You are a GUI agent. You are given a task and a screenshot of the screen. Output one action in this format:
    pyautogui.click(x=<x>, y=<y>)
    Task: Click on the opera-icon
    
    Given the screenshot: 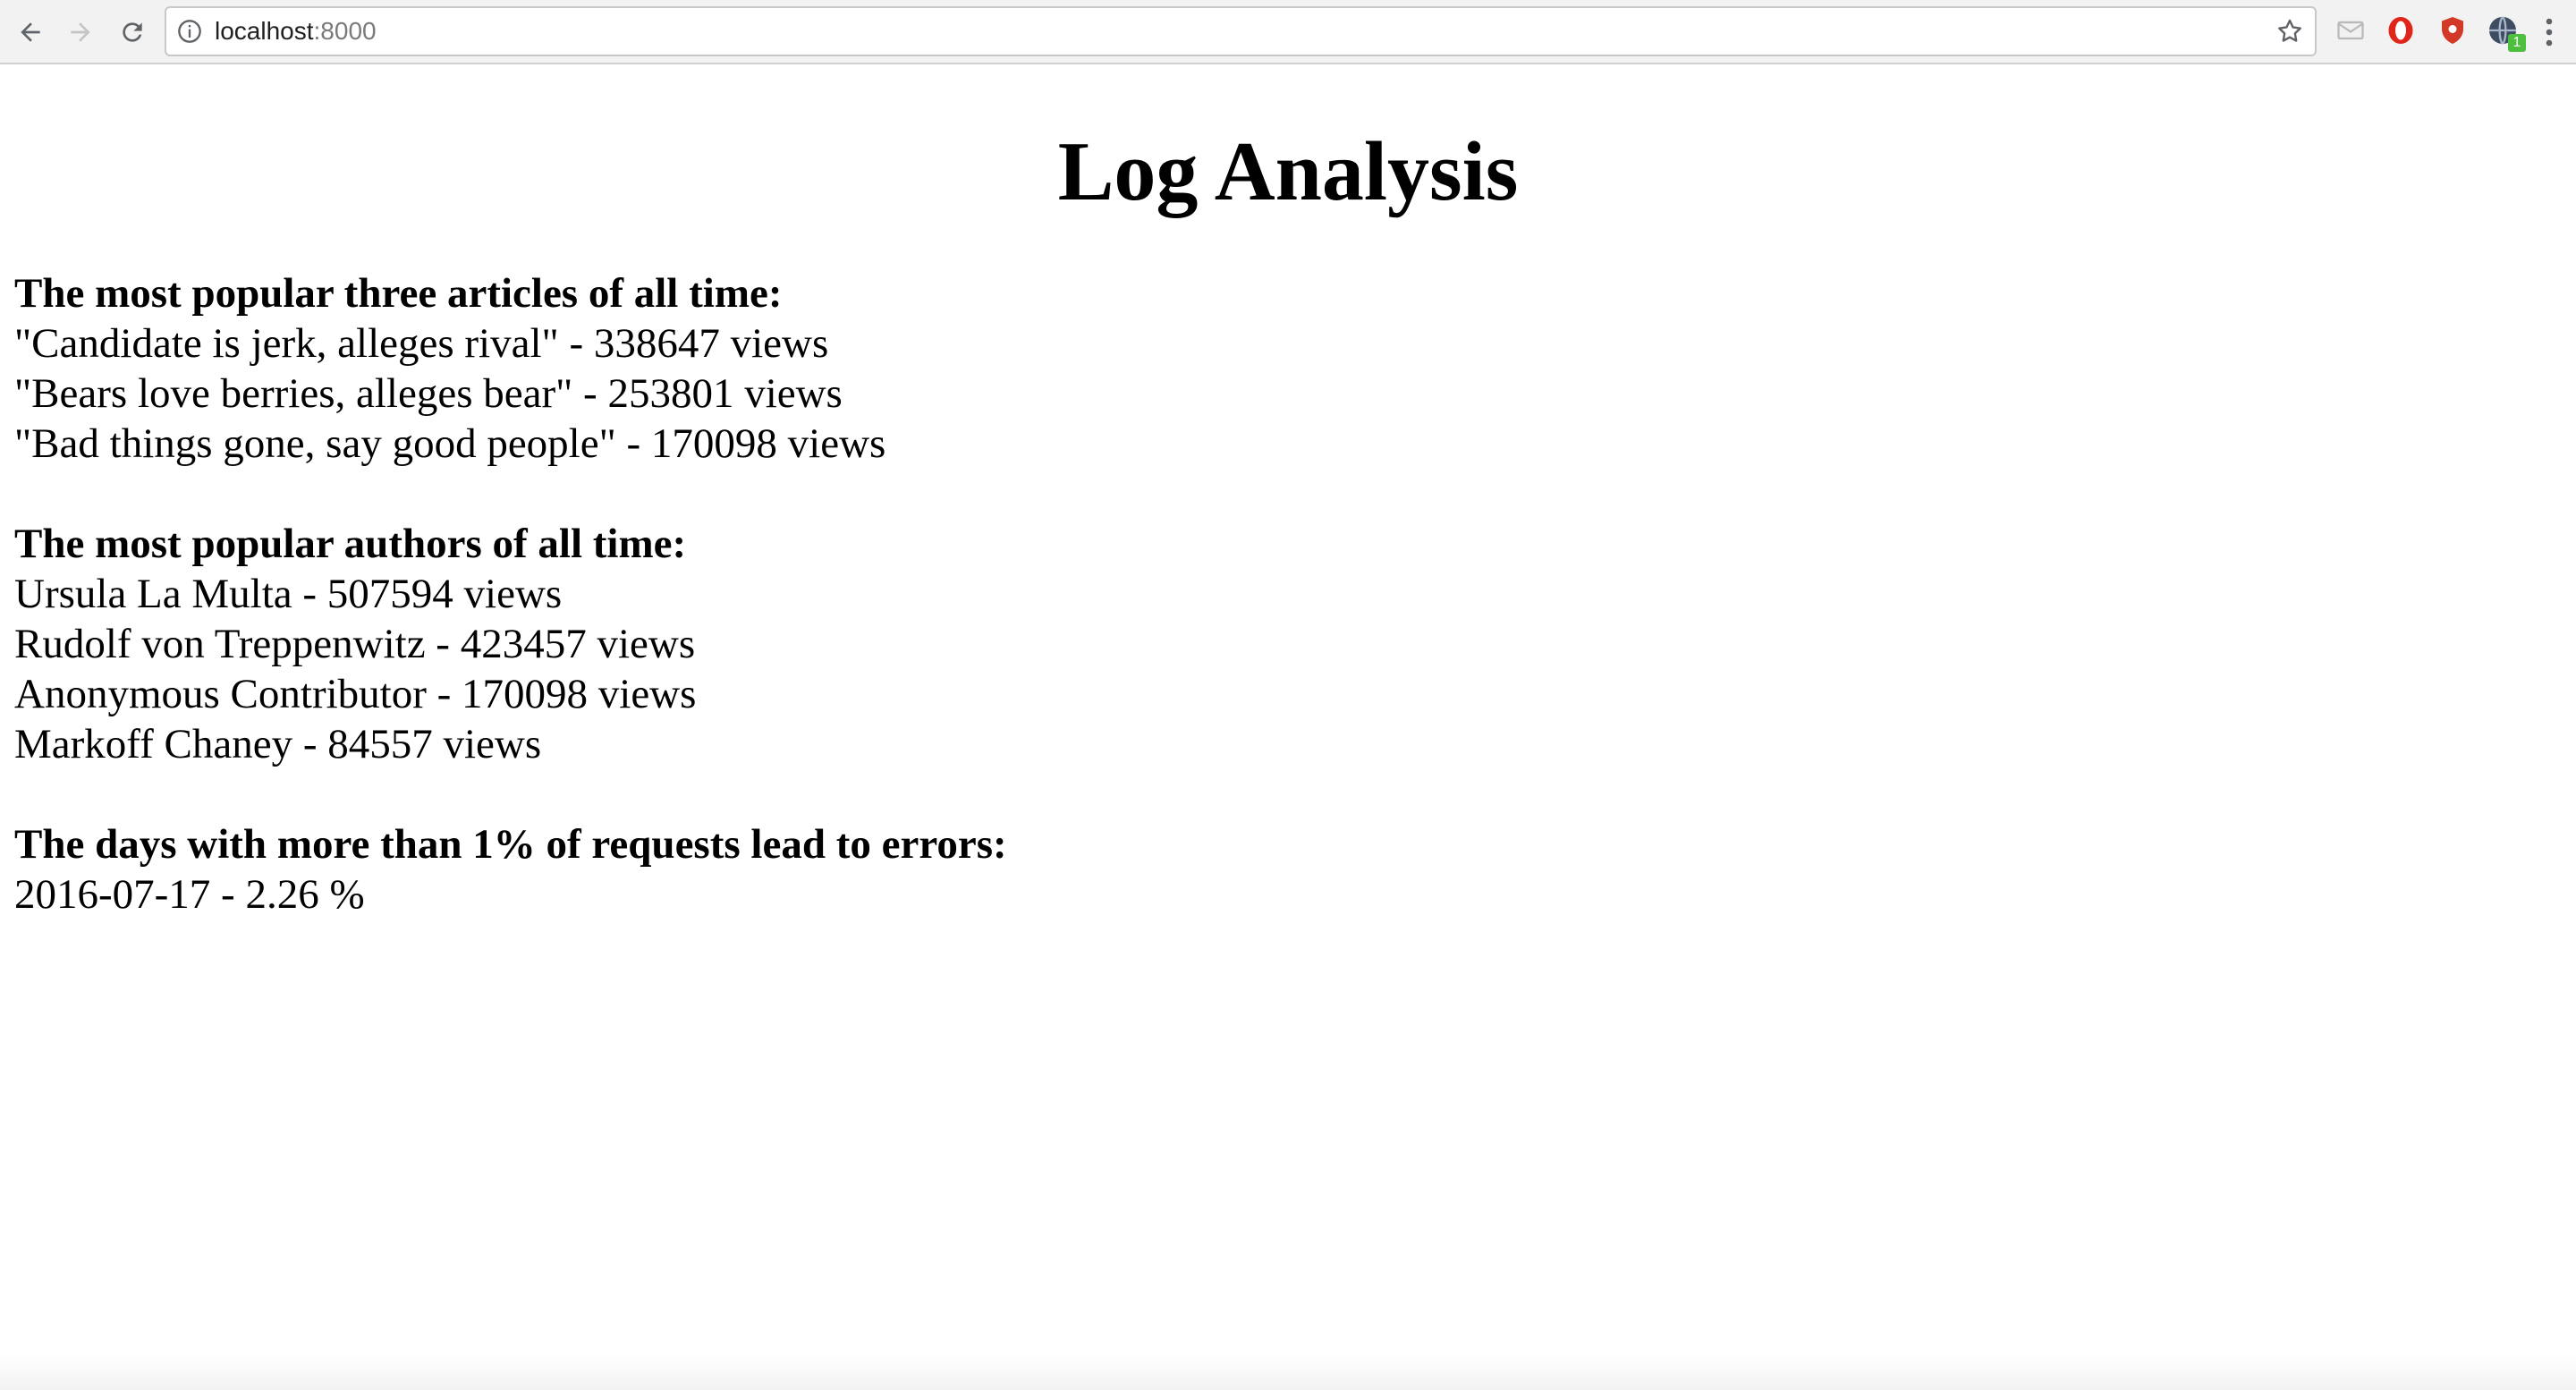 What is the action you would take?
    pyautogui.click(x=2400, y=30)
    